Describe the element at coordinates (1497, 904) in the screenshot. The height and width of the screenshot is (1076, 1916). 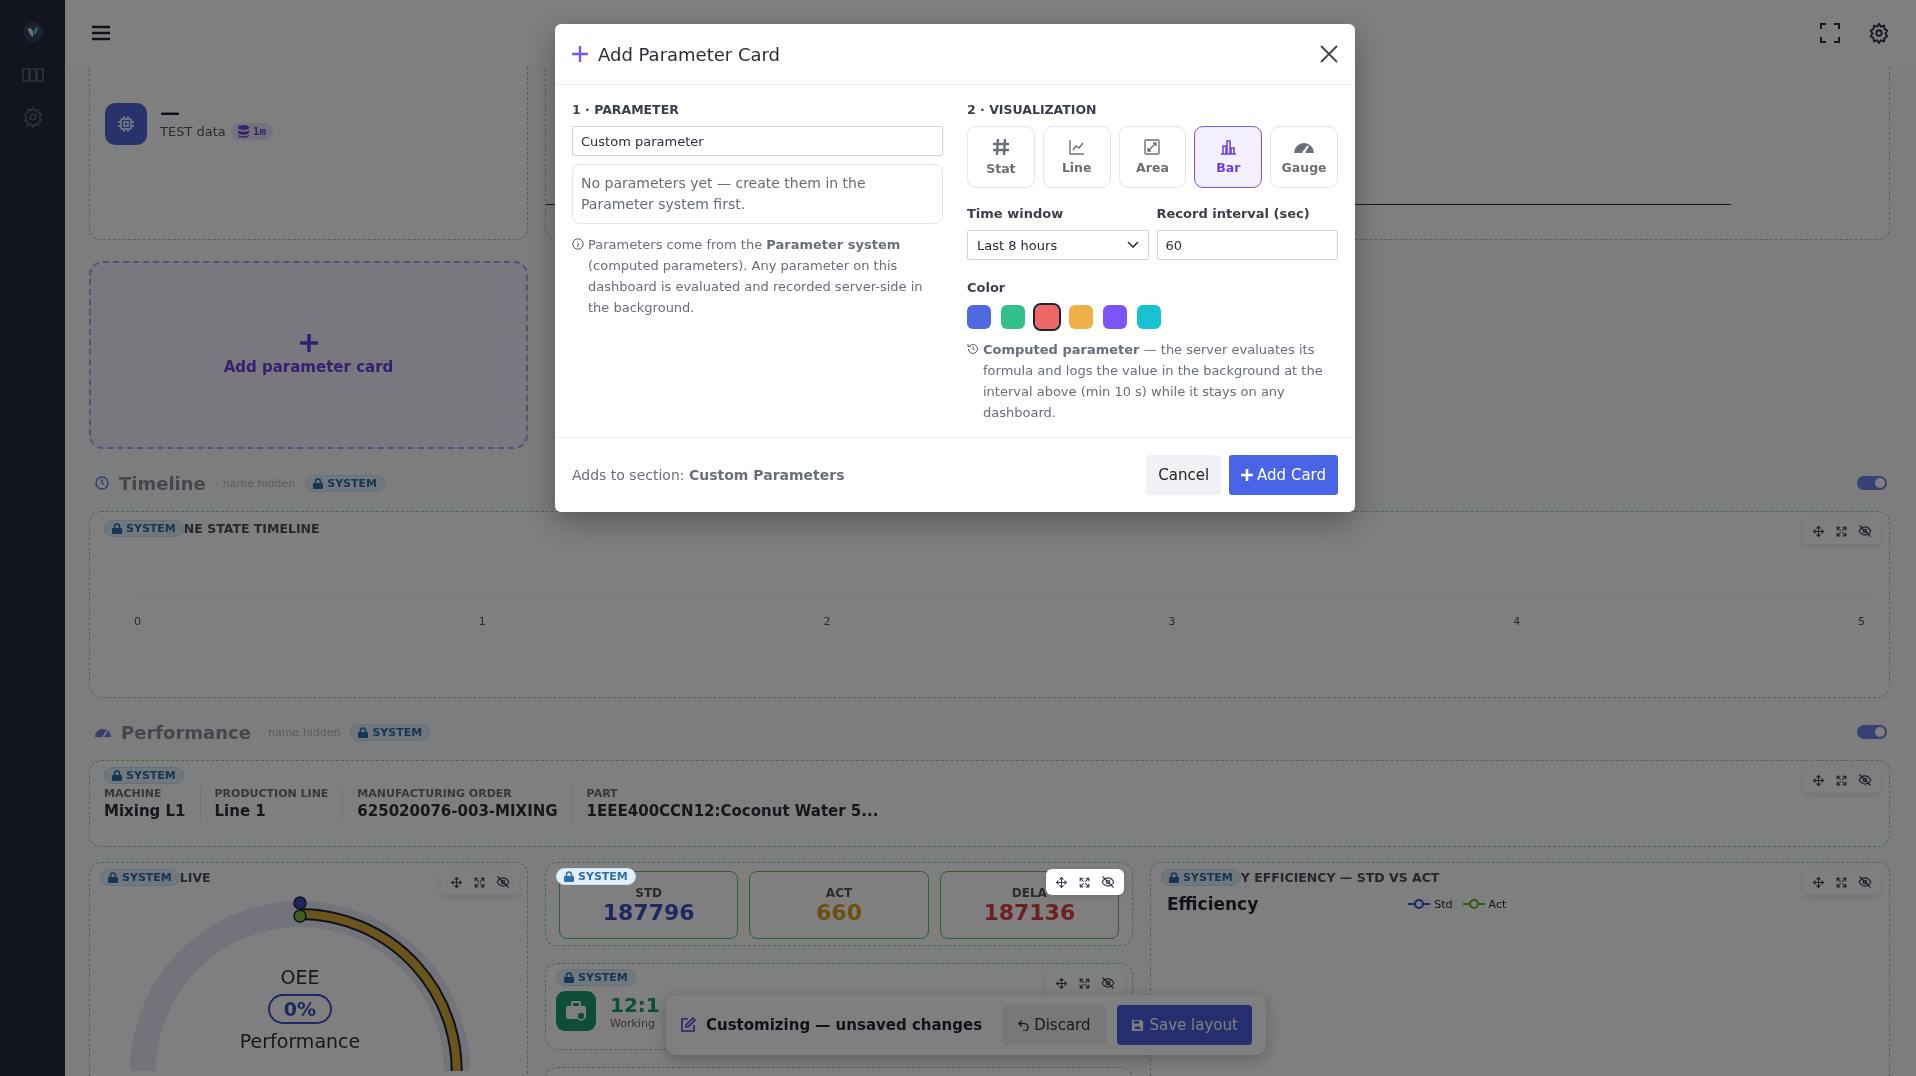
I see `legend-label: Act` at that location.